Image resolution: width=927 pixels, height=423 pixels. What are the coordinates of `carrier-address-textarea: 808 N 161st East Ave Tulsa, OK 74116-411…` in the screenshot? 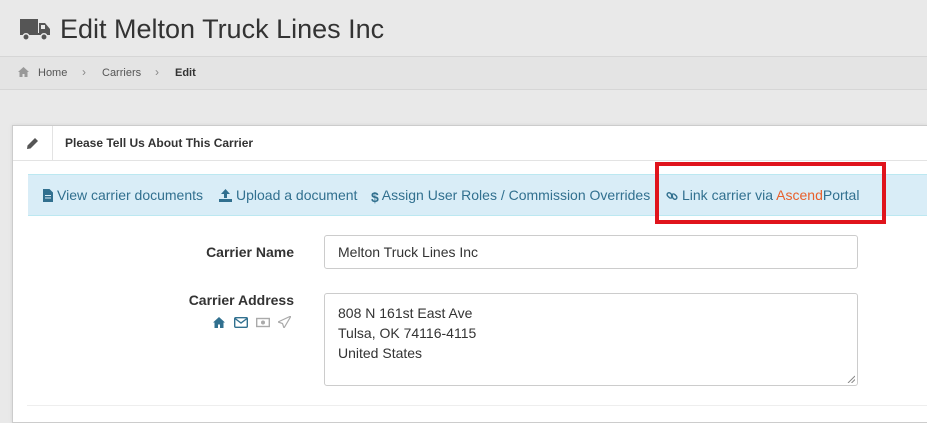 It's located at (591, 339).